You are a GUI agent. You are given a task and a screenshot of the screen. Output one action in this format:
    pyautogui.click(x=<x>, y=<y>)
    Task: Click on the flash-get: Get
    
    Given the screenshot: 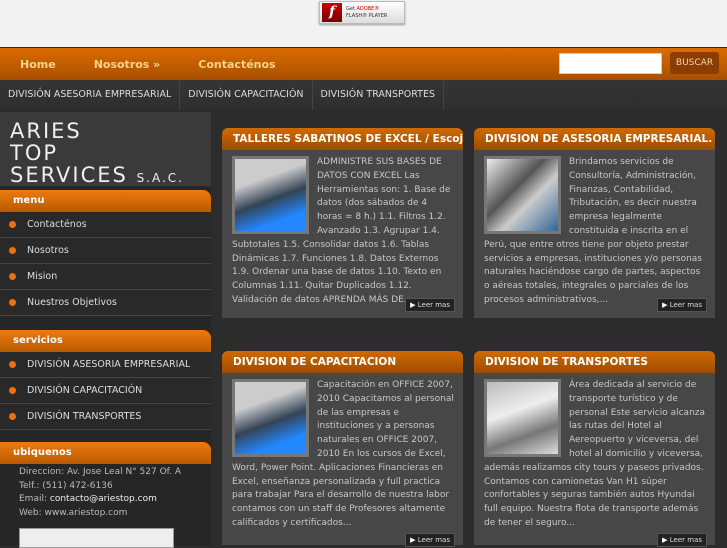 What is the action you would take?
    pyautogui.click(x=350, y=8)
    